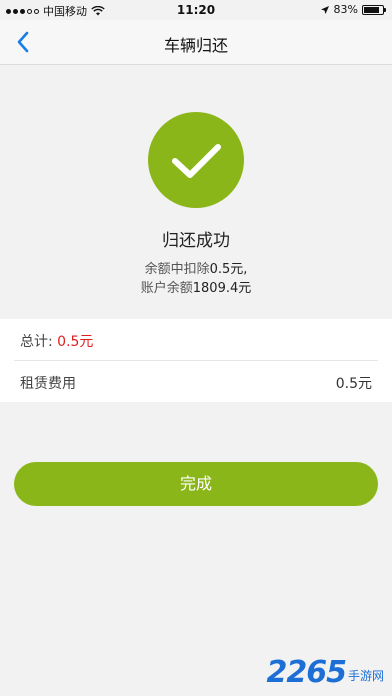  I want to click on total-label: 总计:, so click(36, 342).